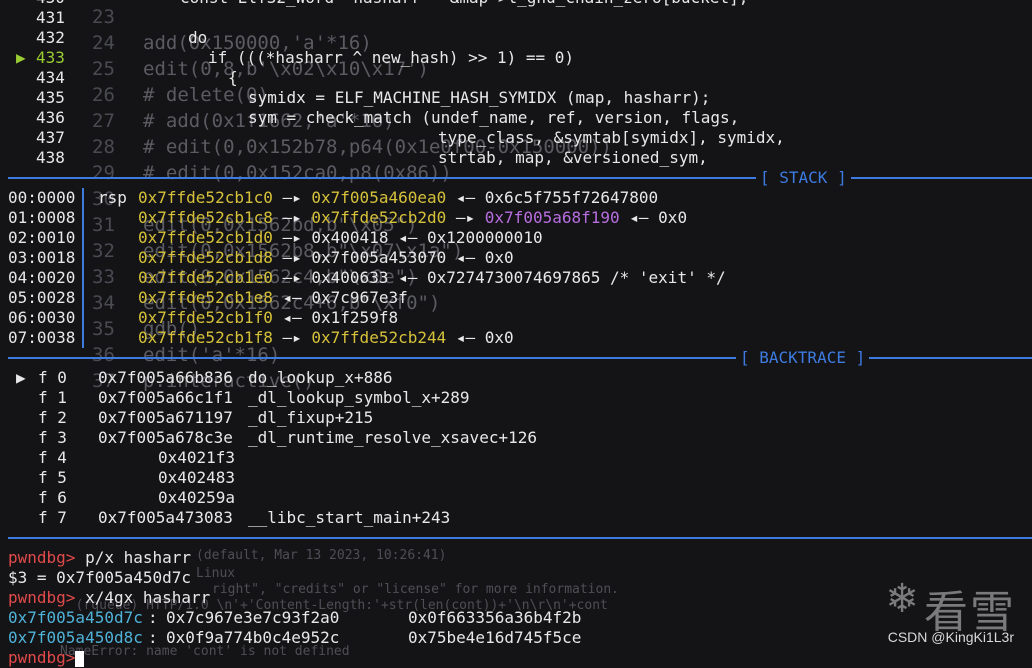  What do you see at coordinates (205, 337) in the screenshot?
I see `stack-address: 0x7ffde52cb1f8` at bounding box center [205, 337].